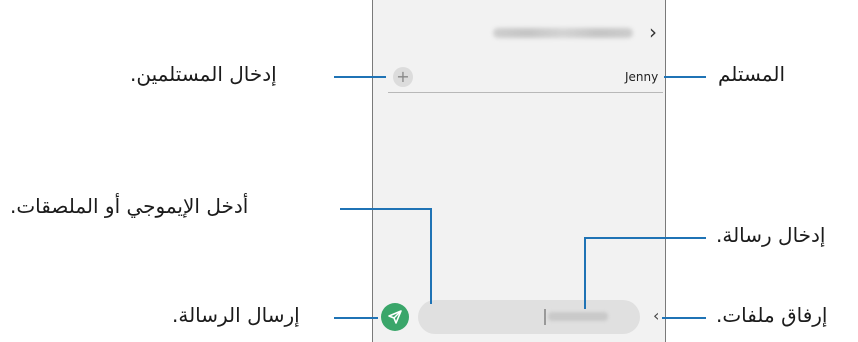  I want to click on enter-recipients-label: إدخال المستلمين., so click(203, 74).